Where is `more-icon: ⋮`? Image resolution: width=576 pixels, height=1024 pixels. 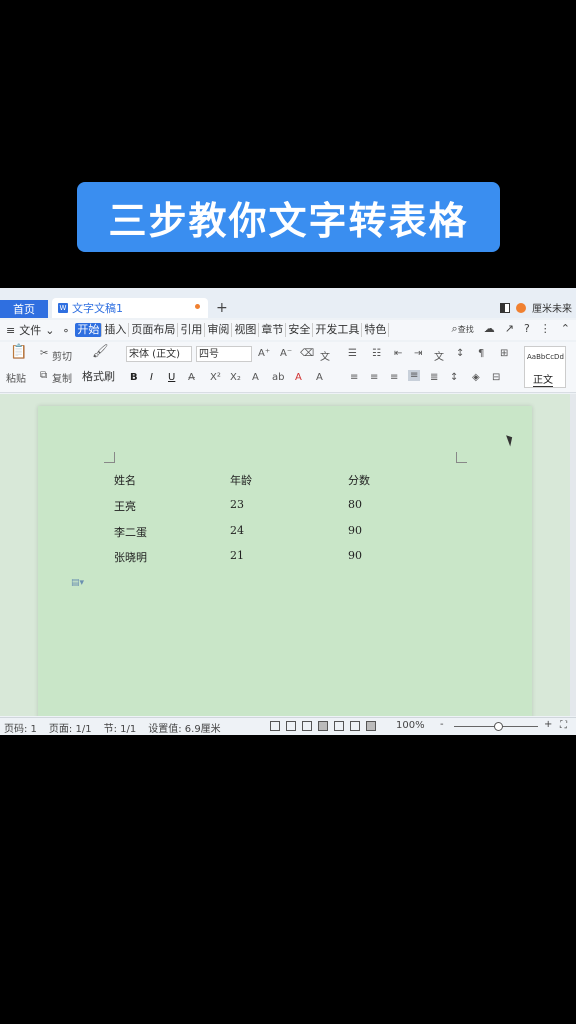
more-icon: ⋮ is located at coordinates (545, 329).